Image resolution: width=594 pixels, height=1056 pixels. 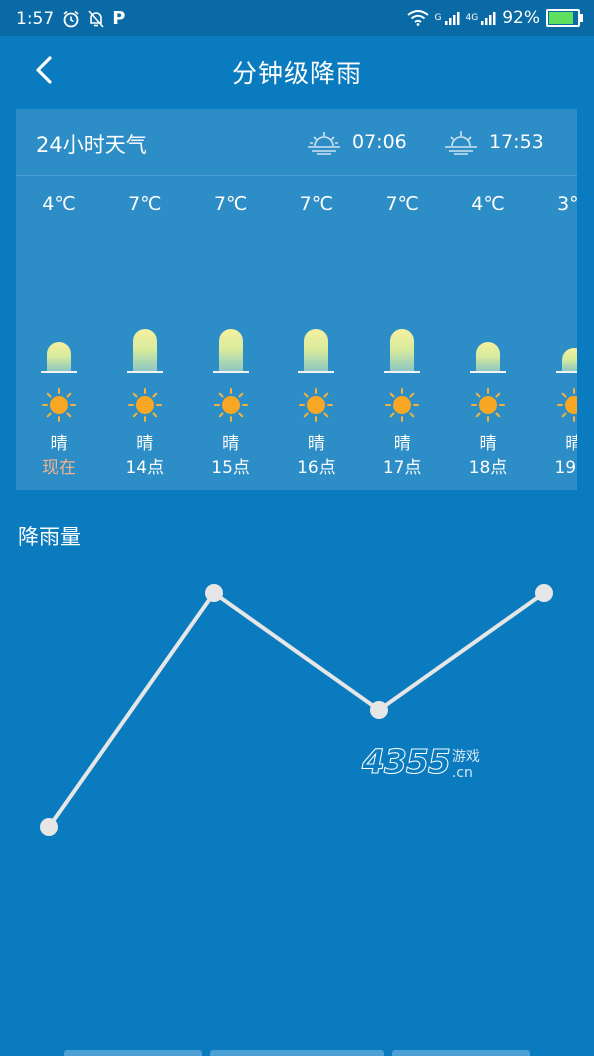 What do you see at coordinates (488, 18) in the screenshot?
I see `signal-4g-icon` at bounding box center [488, 18].